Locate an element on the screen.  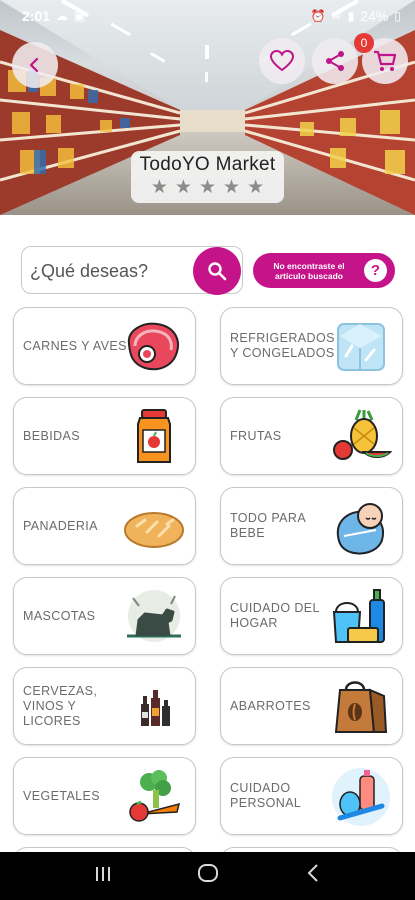
chevron-left-icon is located at coordinates (34, 65).